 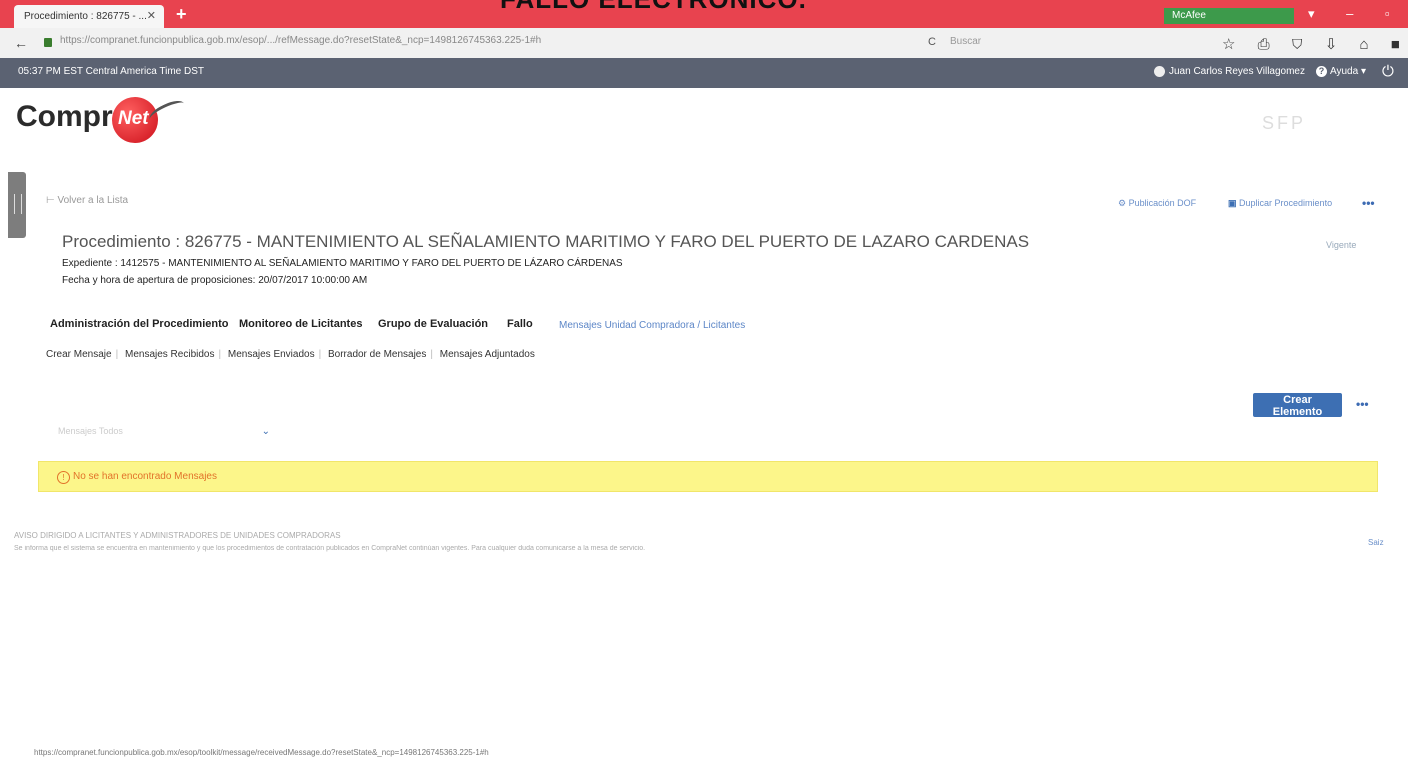 I want to click on user-name: Juan Carlos Reyes Villagomez, so click(x=1237, y=72).